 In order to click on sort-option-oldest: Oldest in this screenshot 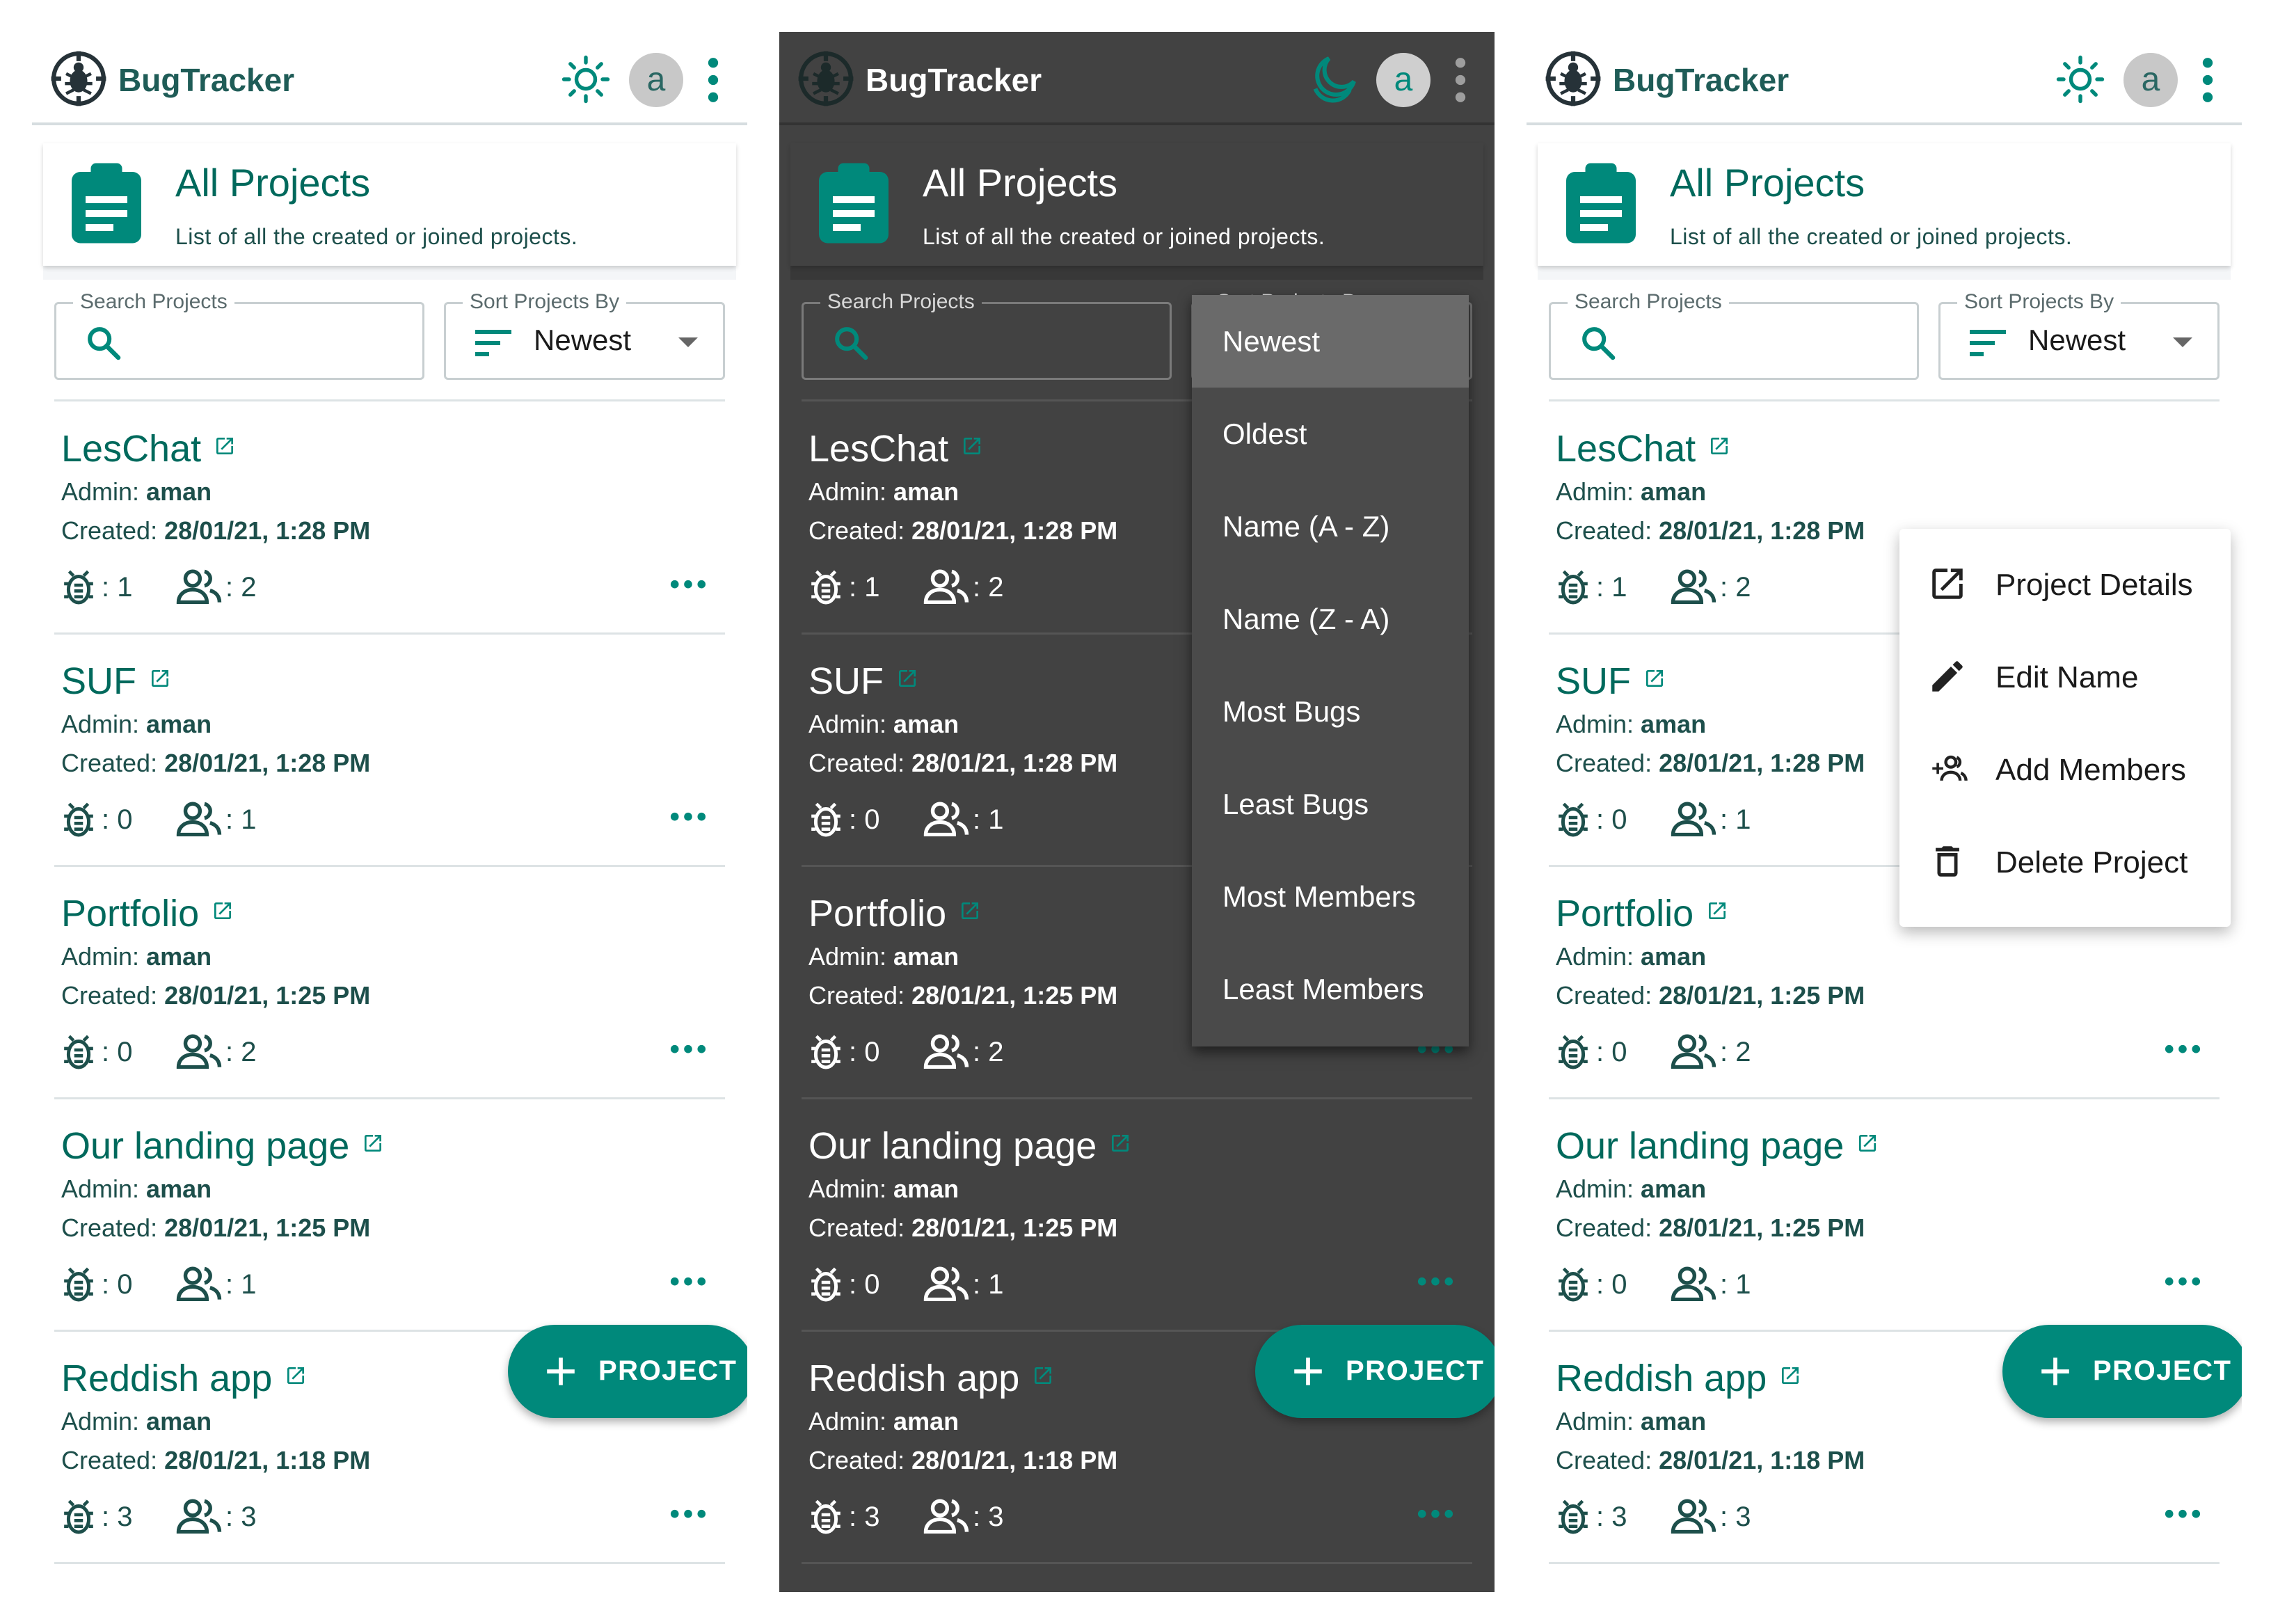, I will do `click(1330, 434)`.